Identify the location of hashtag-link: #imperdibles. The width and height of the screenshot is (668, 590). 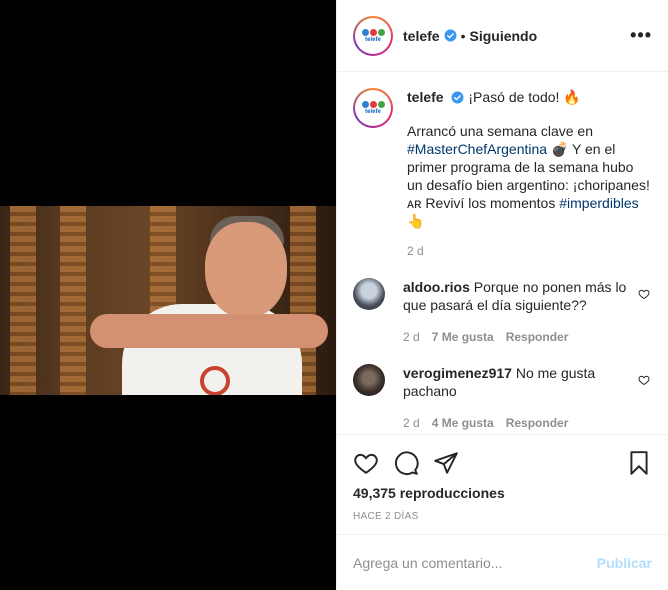
(598, 203).